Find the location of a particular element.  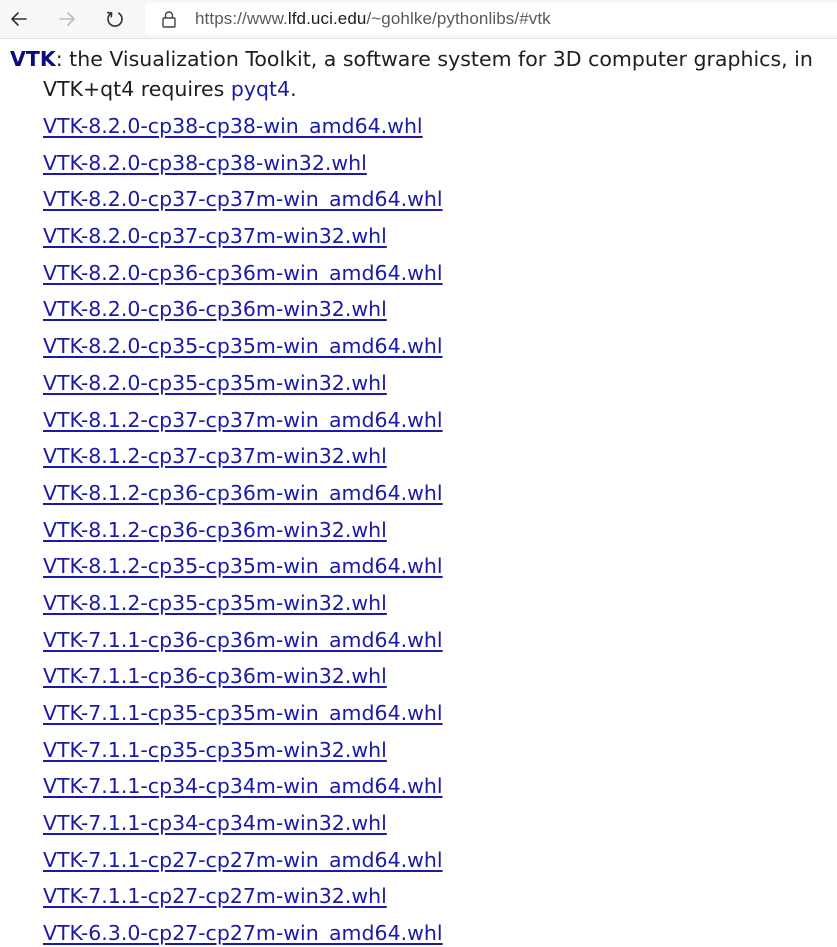

list-item: VTK-8.1.2-cp36-cp36m-win32.whl is located at coordinates (243, 533).